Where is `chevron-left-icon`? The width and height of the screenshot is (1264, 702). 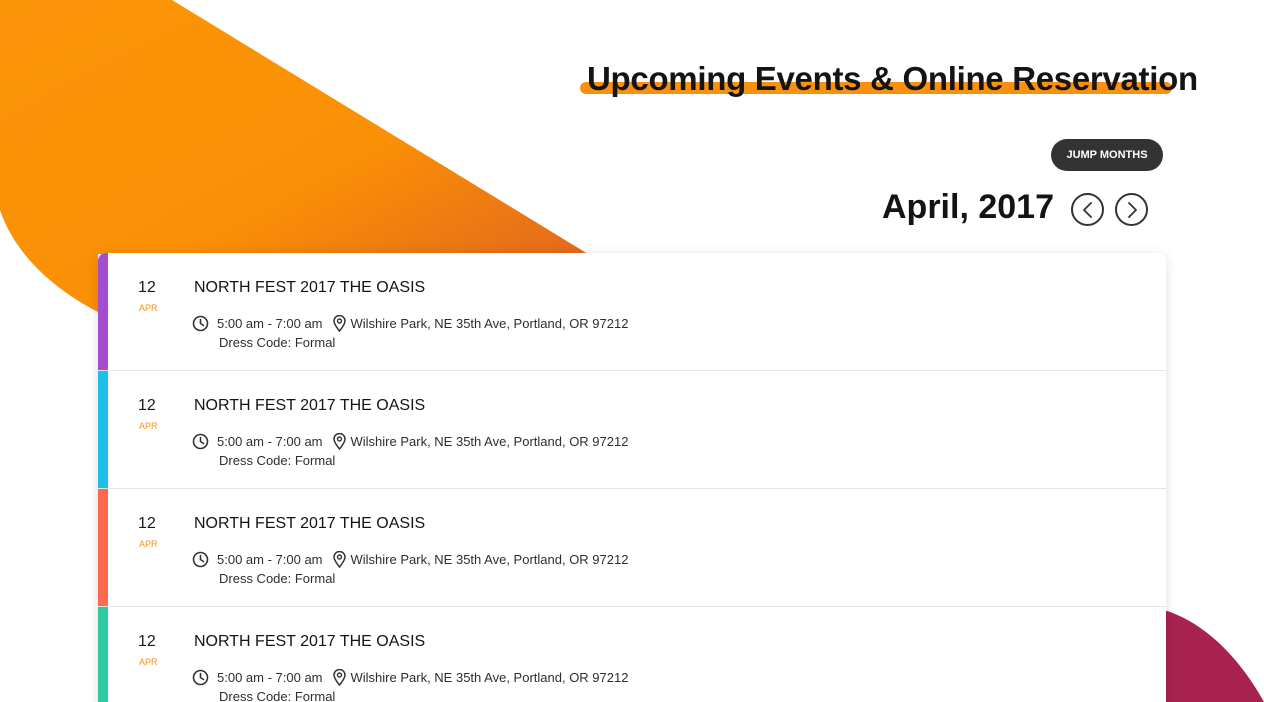 chevron-left-icon is located at coordinates (1087, 209).